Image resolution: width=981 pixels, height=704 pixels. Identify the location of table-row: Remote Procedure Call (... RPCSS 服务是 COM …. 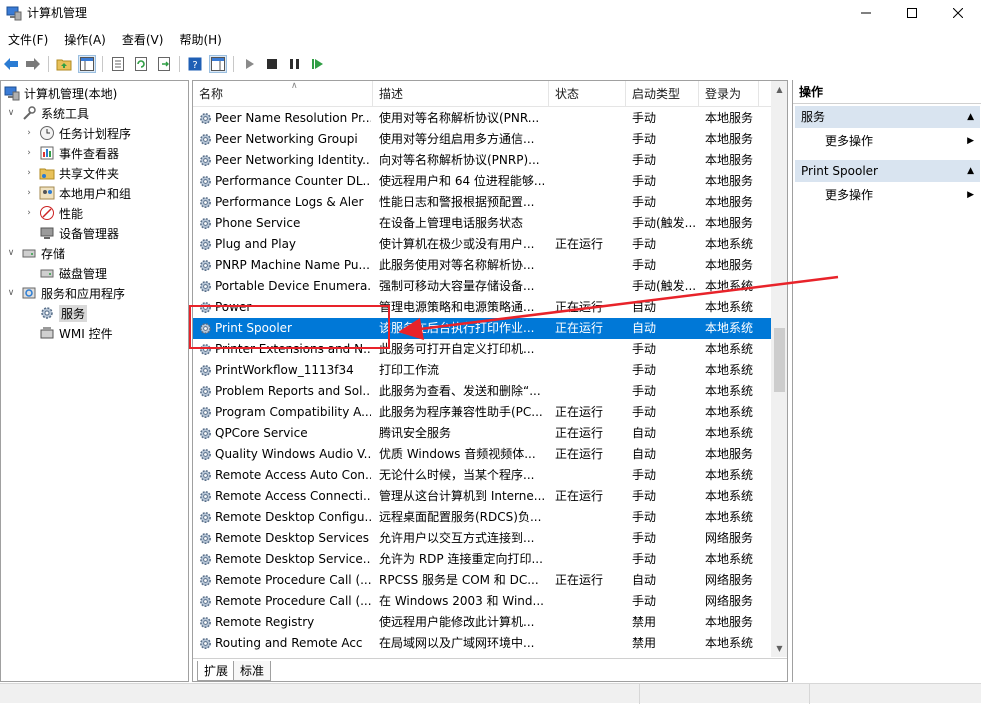
(482, 580).